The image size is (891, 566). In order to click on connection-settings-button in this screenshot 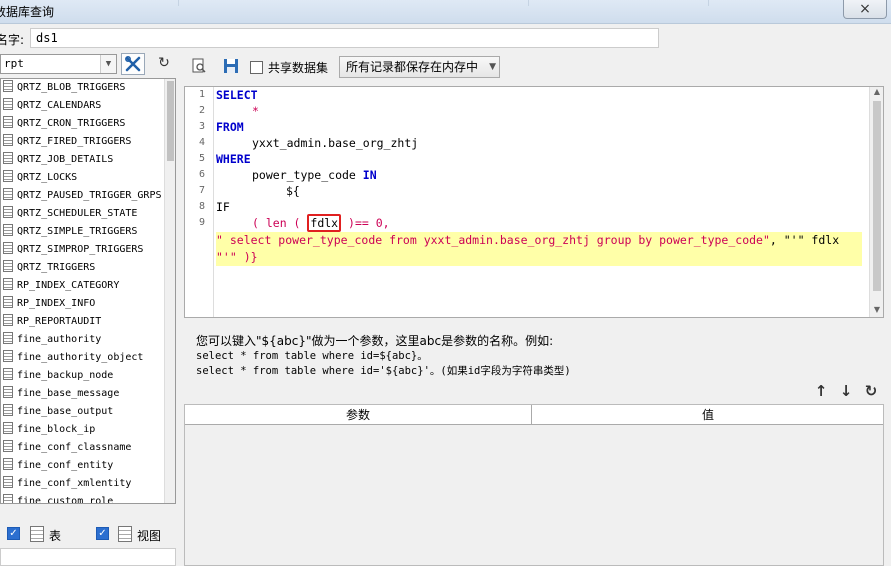, I will do `click(133, 64)`.